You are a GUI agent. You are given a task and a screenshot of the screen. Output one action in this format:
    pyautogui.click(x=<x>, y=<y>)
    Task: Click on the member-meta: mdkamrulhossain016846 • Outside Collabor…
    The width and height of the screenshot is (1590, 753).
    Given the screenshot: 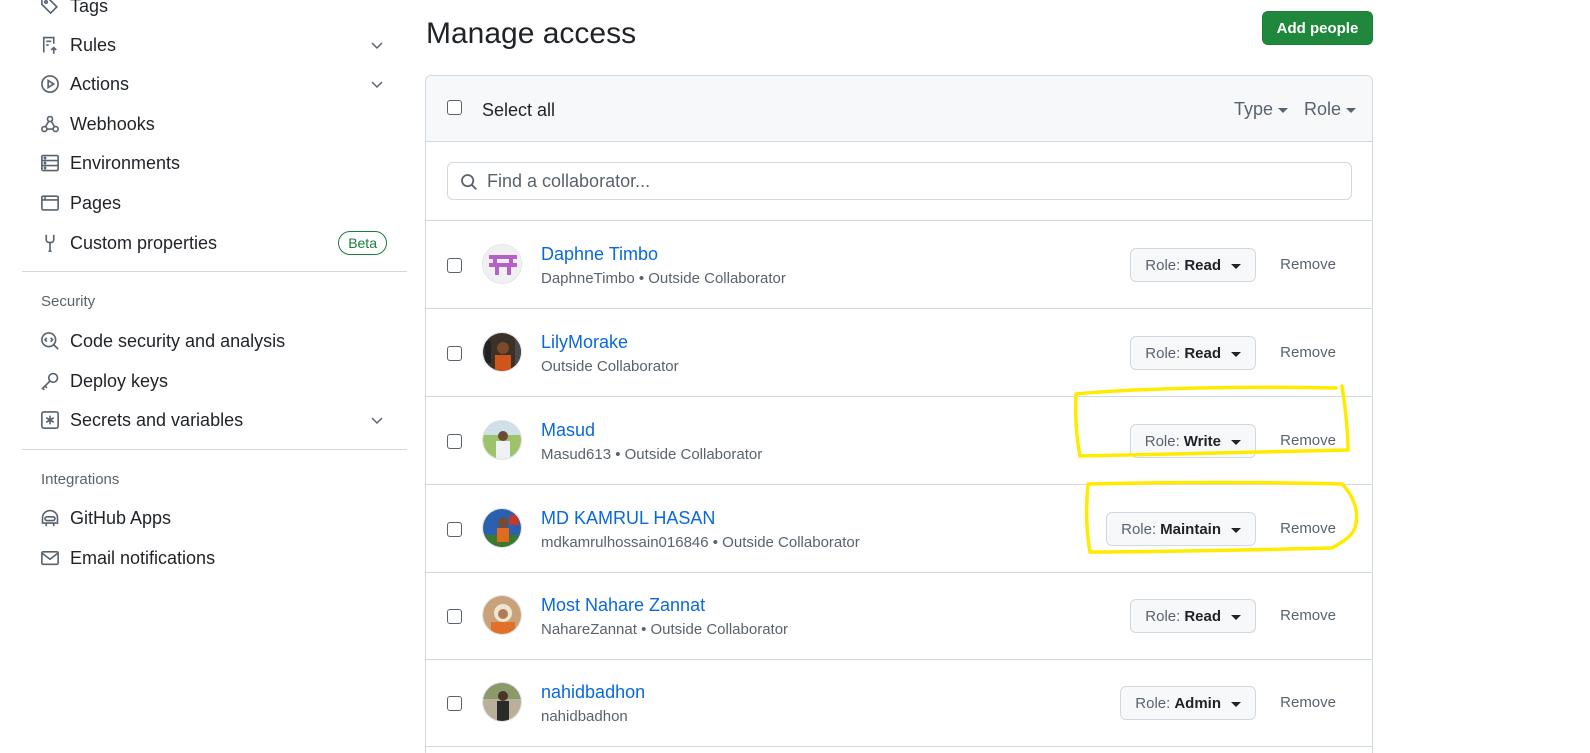 What is the action you would take?
    pyautogui.click(x=700, y=542)
    